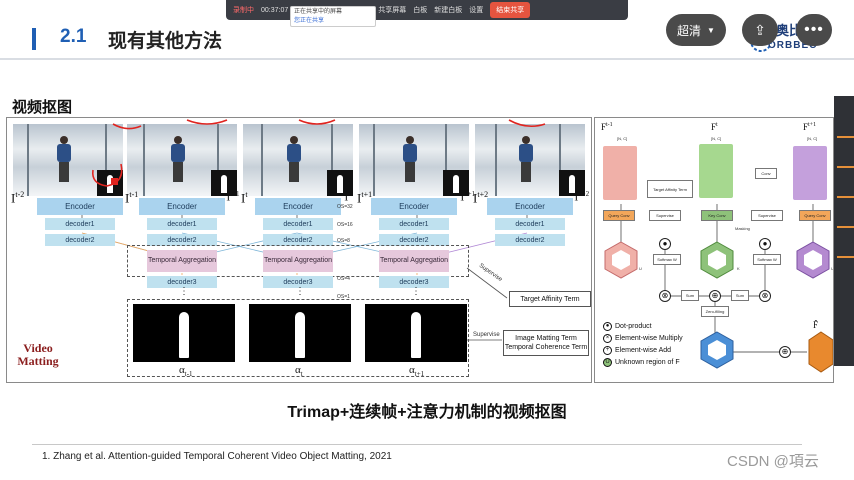 The width and height of the screenshot is (854, 480). What do you see at coordinates (420, 10) in the screenshot?
I see `meeting-item-whiteboard: 白板` at bounding box center [420, 10].